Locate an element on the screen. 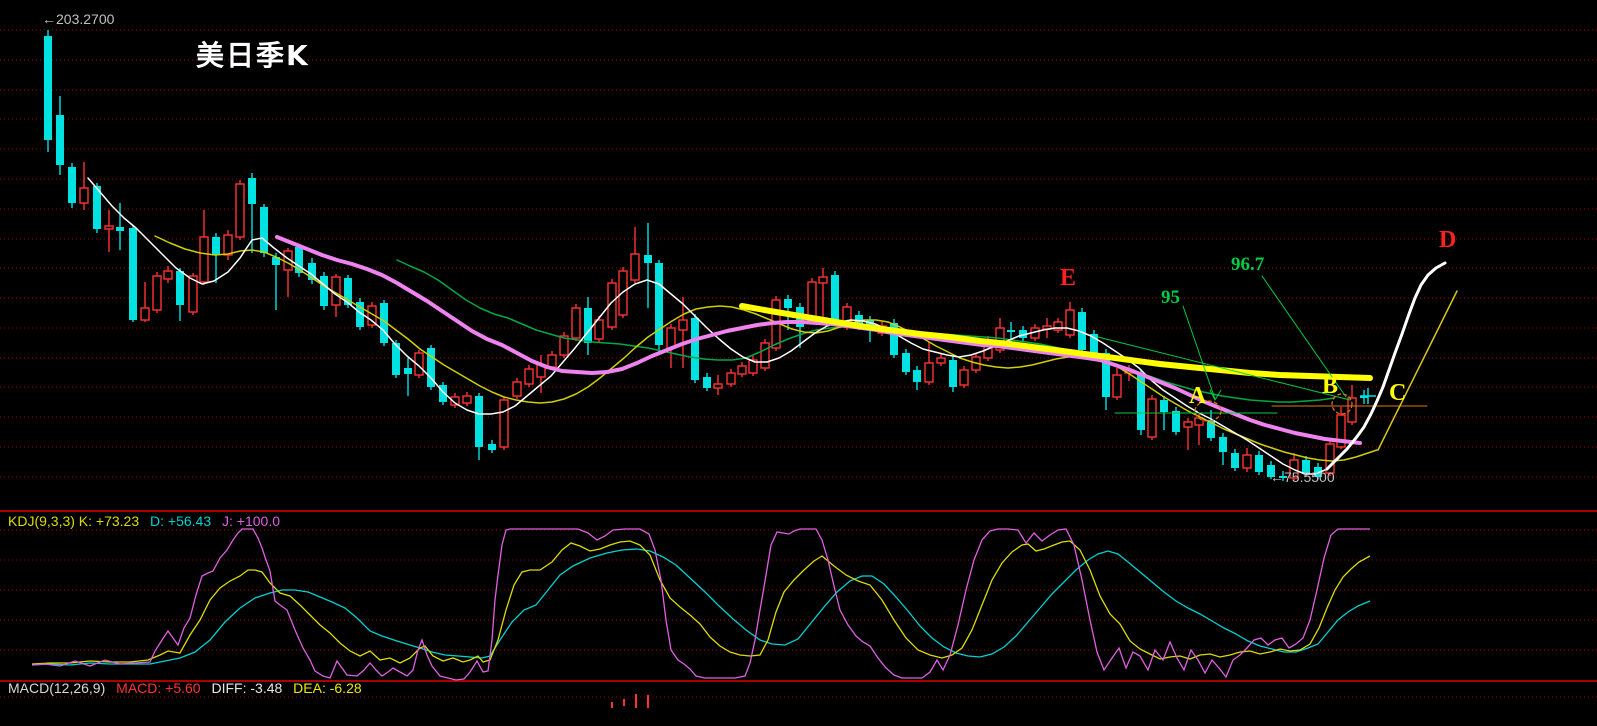 The height and width of the screenshot is (726, 1597). annotation-letter-96-7: 96.7 is located at coordinates (1248, 264).